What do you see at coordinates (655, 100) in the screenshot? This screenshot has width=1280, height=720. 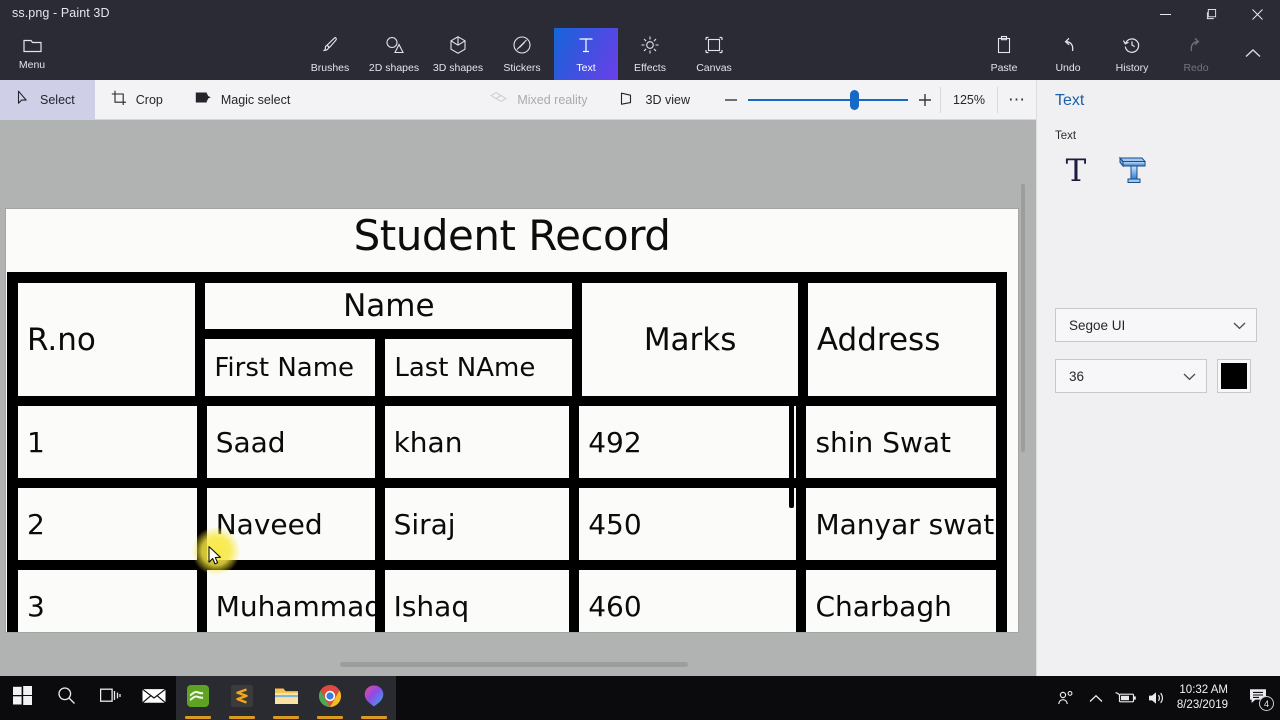 I see `3d-view-button: 3D view` at bounding box center [655, 100].